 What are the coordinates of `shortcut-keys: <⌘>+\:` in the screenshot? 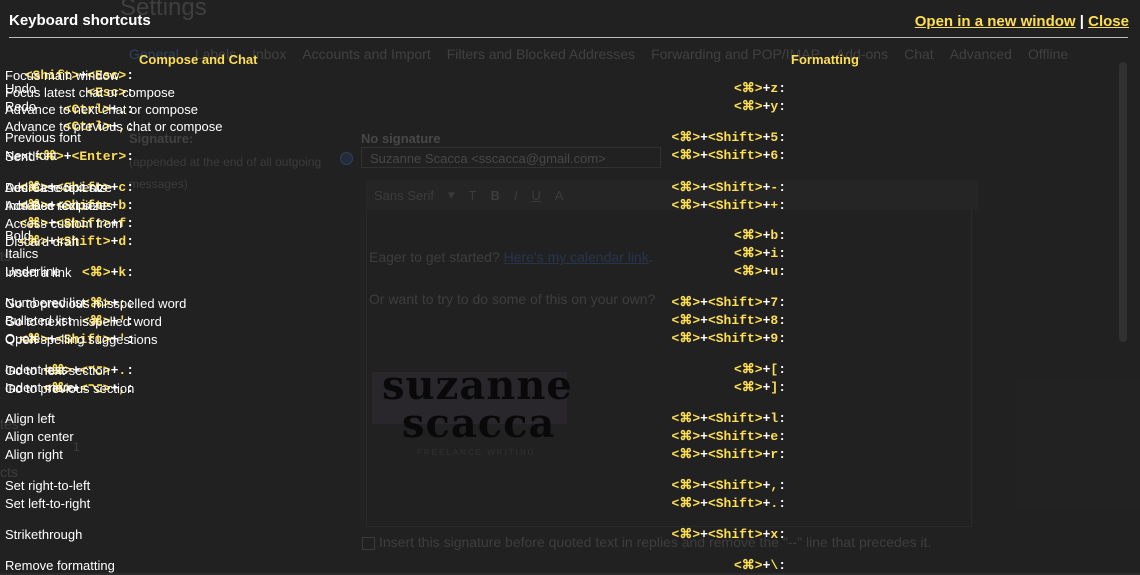 It's located at (759, 565).